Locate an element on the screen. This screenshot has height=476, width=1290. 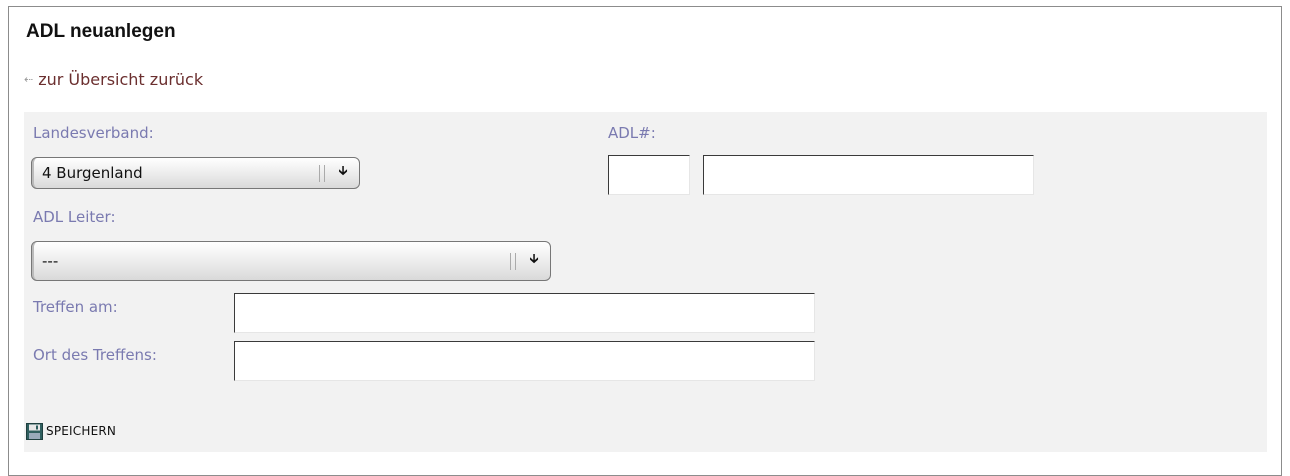
landesverband-value: 4 Burgenland is located at coordinates (92, 173).